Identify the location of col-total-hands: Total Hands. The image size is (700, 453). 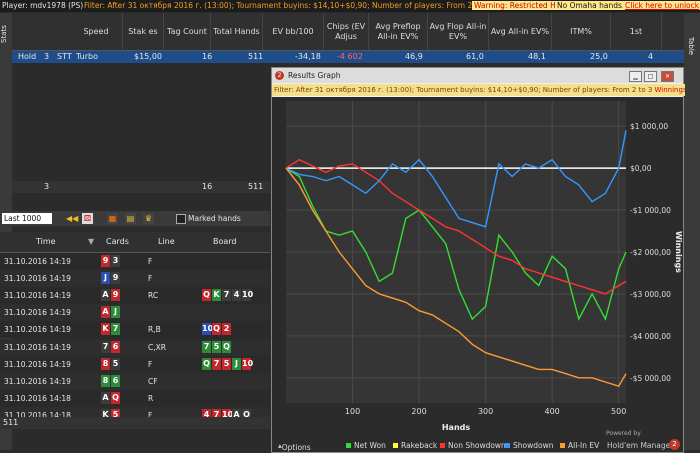
(237, 31).